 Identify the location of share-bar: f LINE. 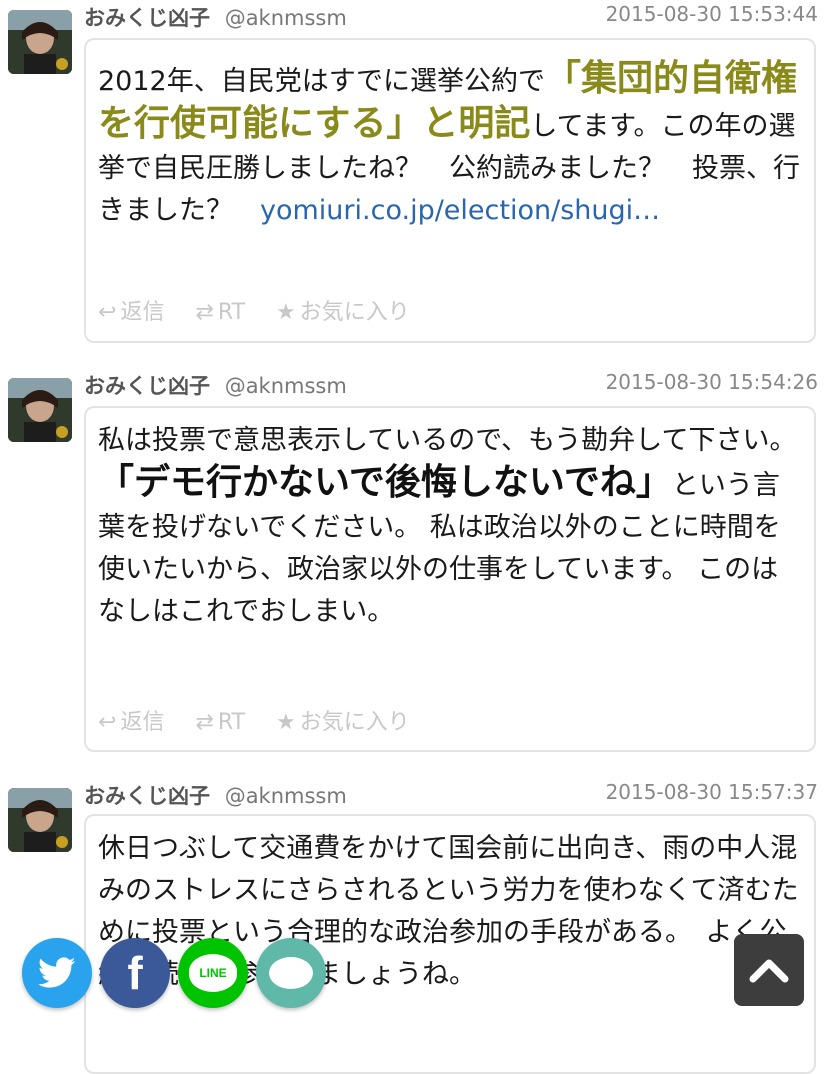
(413, 979).